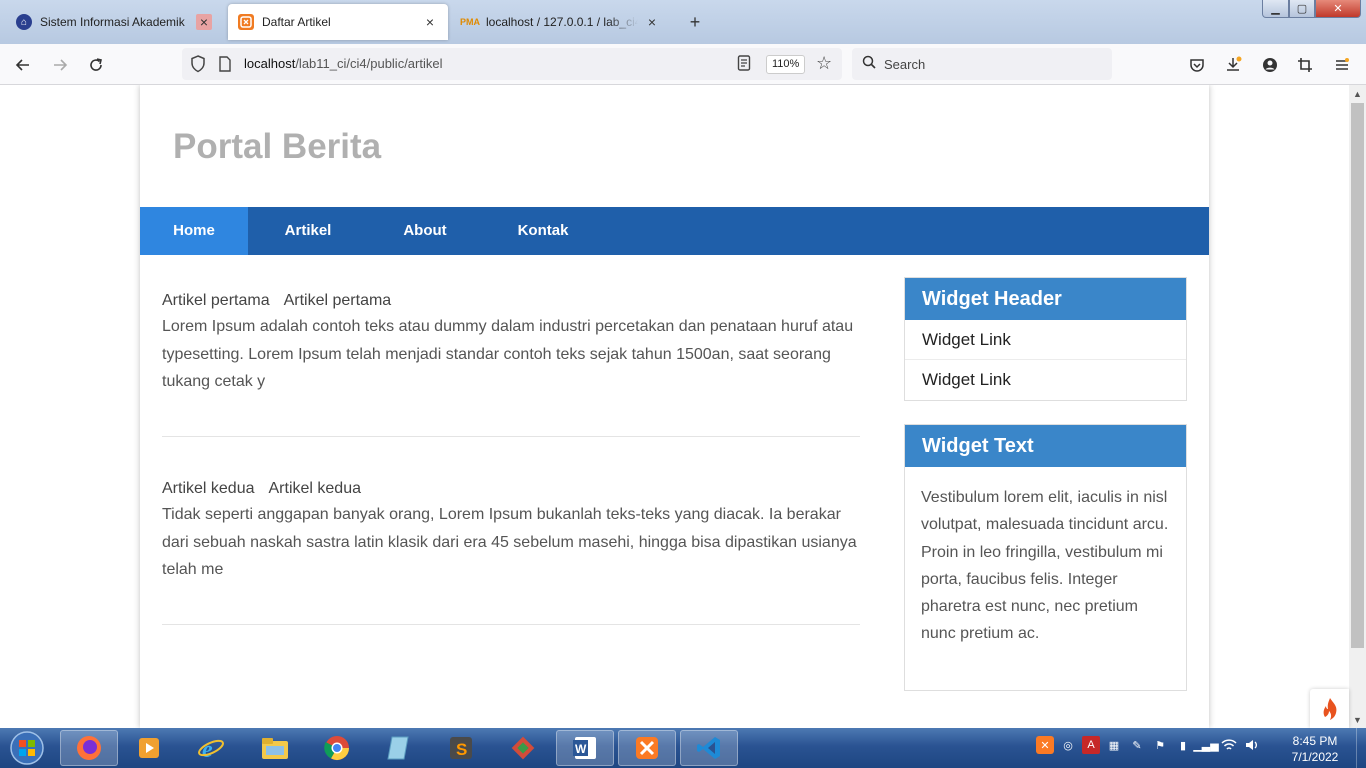 The image size is (1366, 768). What do you see at coordinates (315, 488) in the screenshot?
I see `article-title-repeat: Artikel kedua` at bounding box center [315, 488].